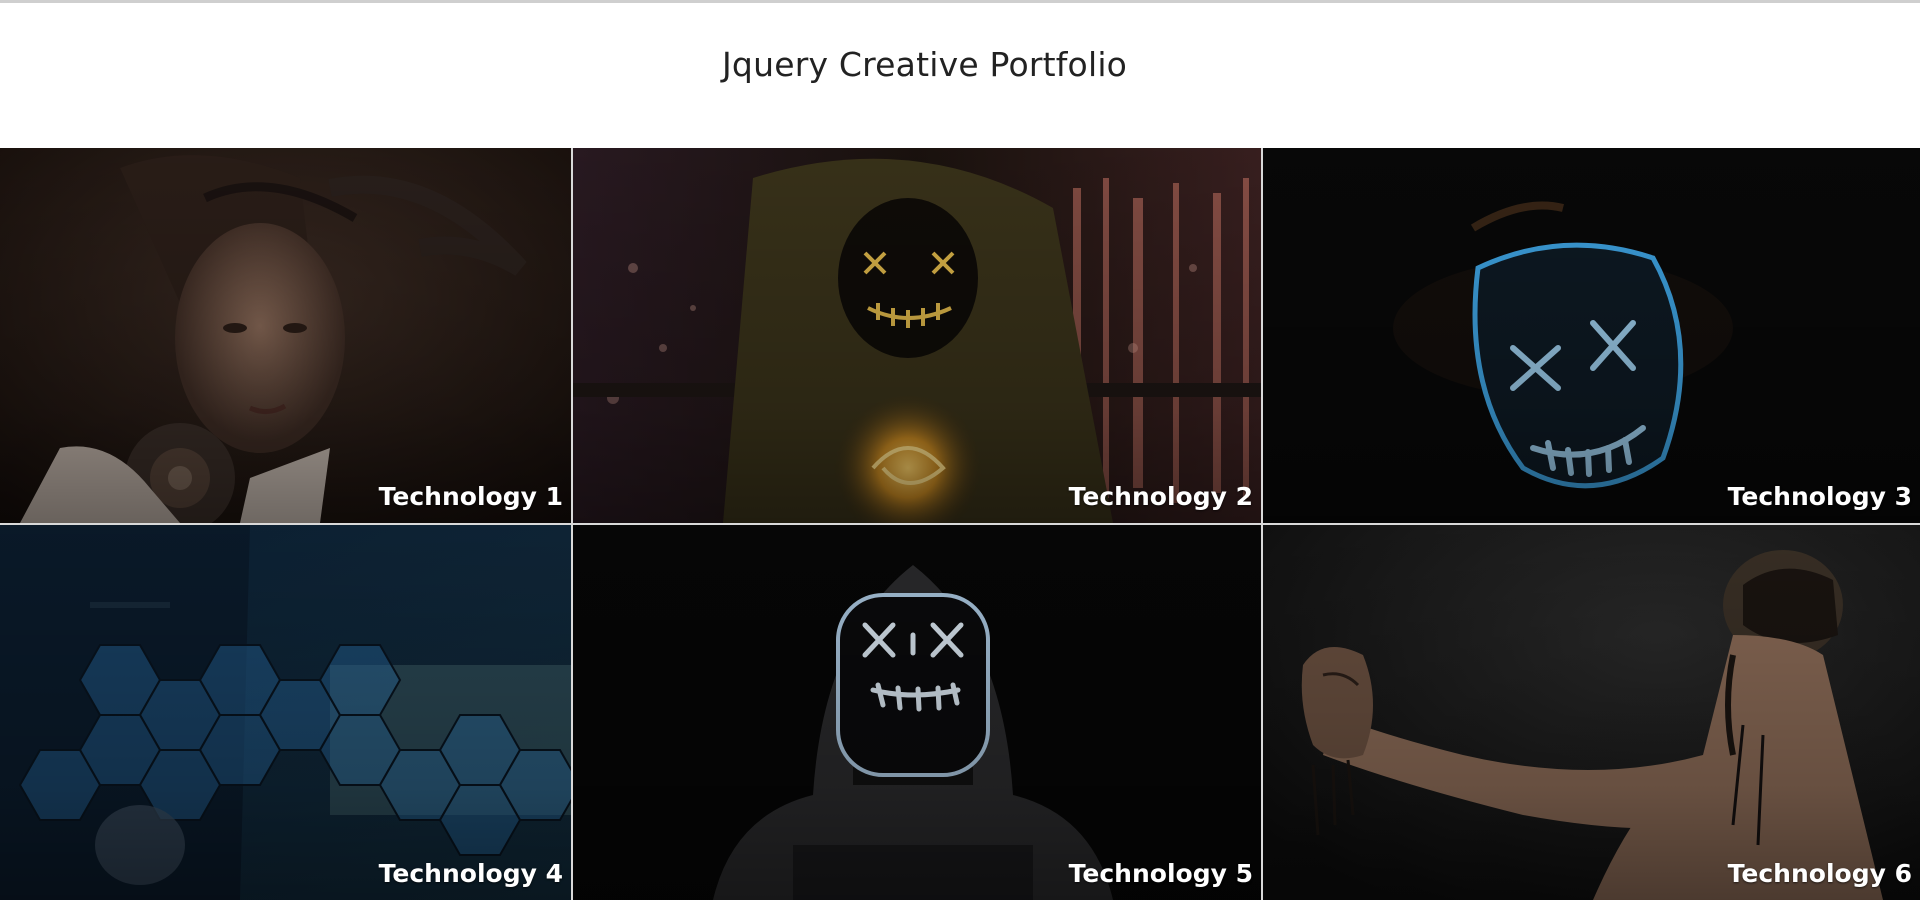 This screenshot has width=1920, height=900. I want to click on portfolio-item-5: Technology 5, so click(917, 712).